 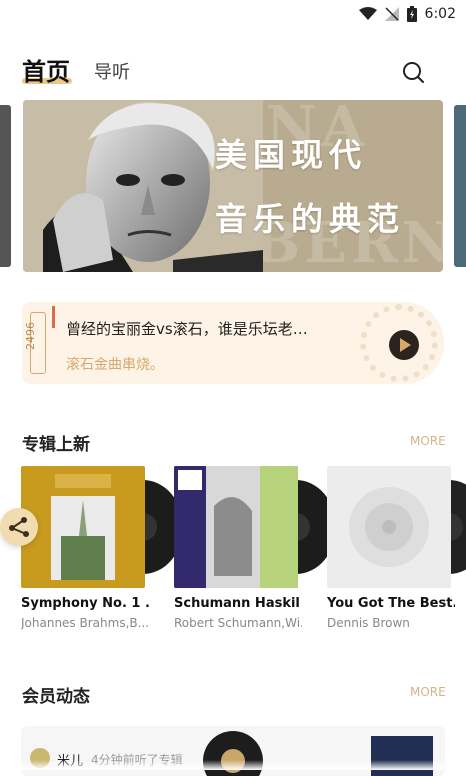 What do you see at coordinates (56, 697) in the screenshot?
I see `section-title-member-activity: 会员动态` at bounding box center [56, 697].